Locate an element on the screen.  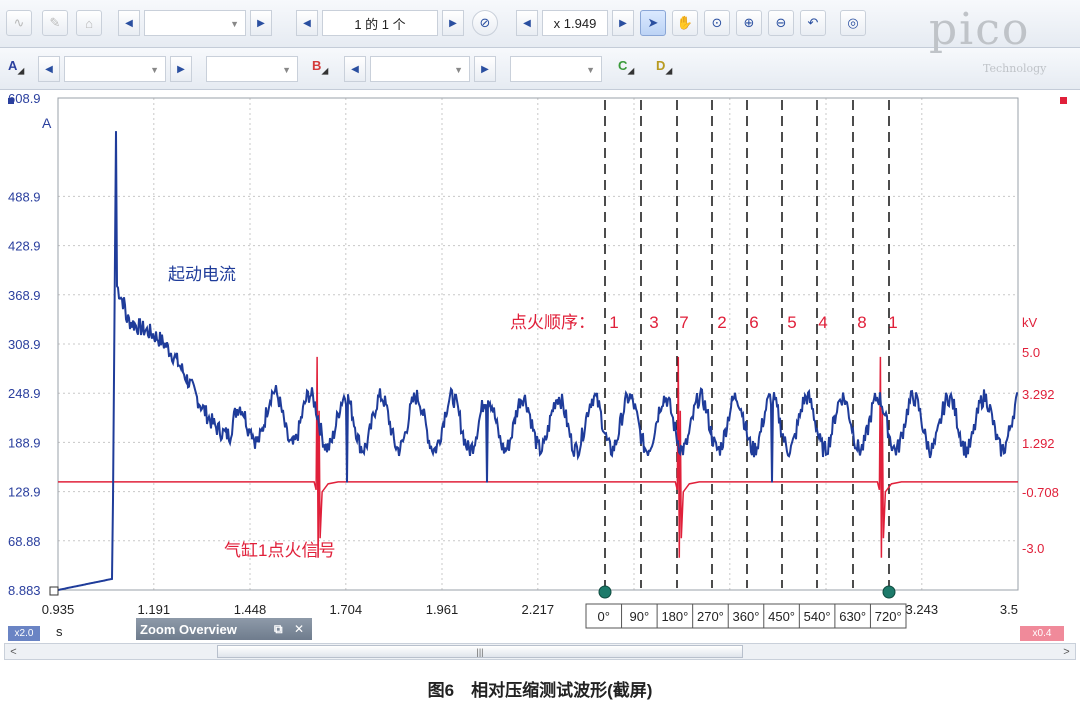
right-tick-label: 5.0 is located at coordinates (1031, 352).